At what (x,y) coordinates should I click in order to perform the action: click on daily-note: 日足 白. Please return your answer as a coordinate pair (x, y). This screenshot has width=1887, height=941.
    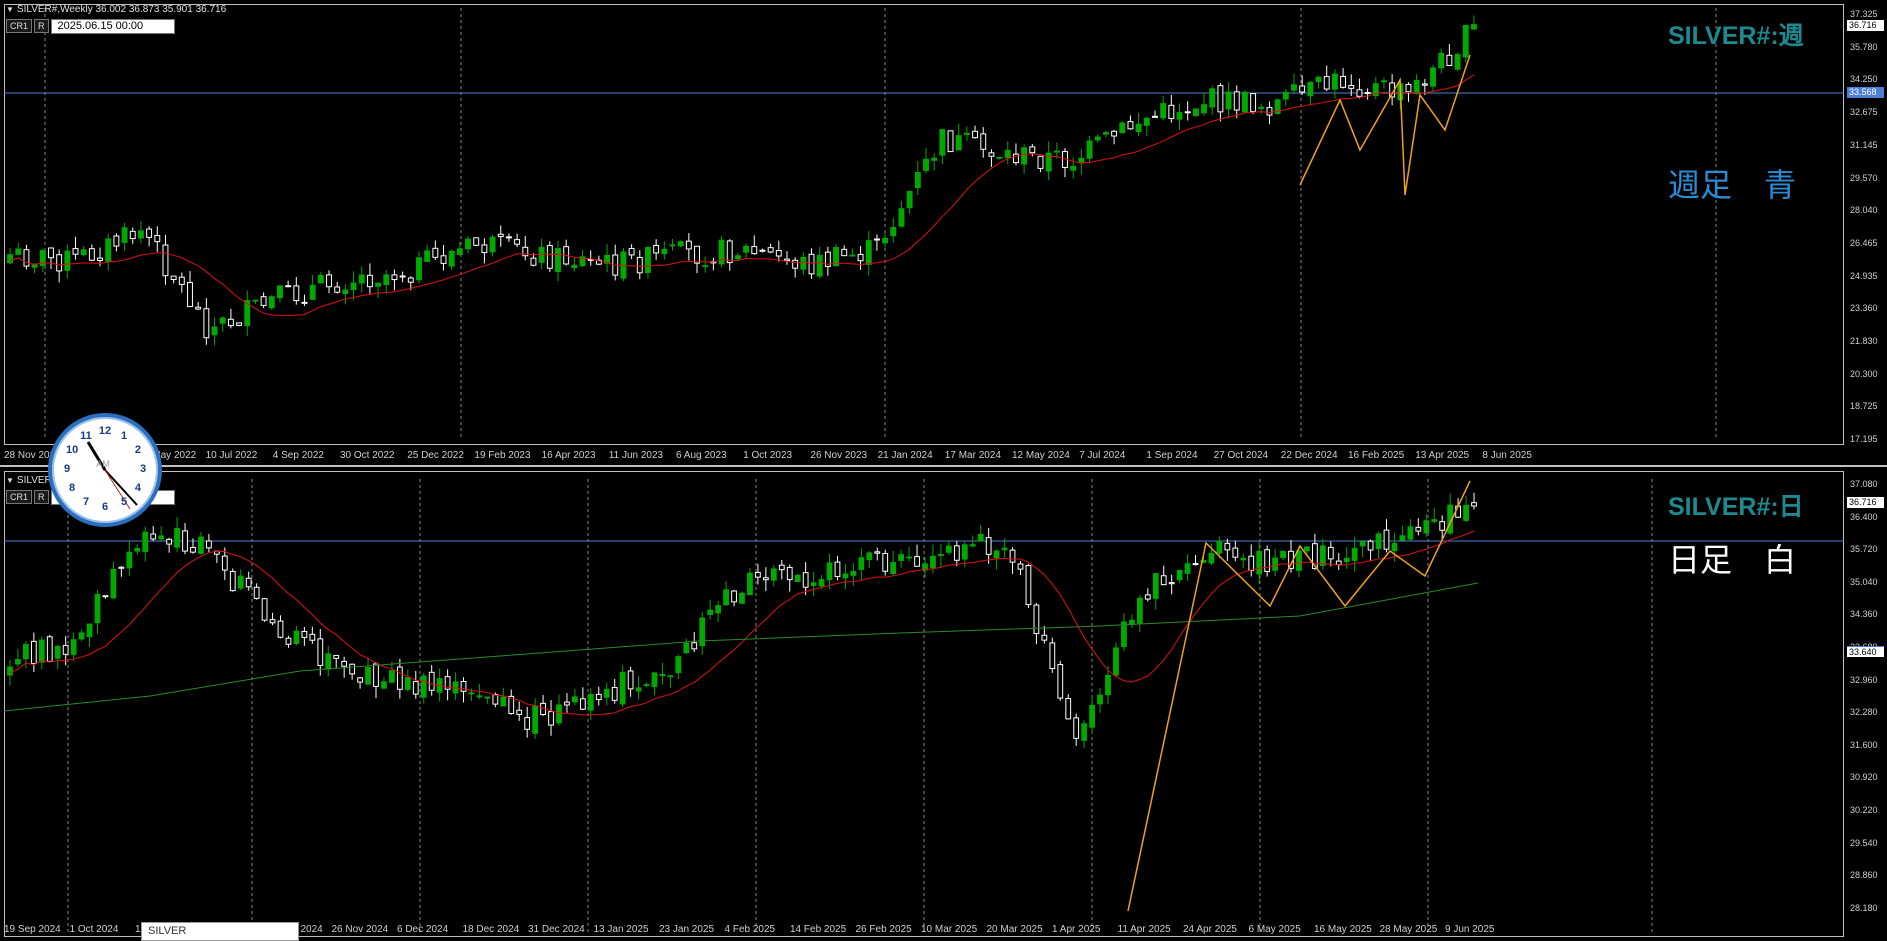
    Looking at the image, I should click on (1732, 560).